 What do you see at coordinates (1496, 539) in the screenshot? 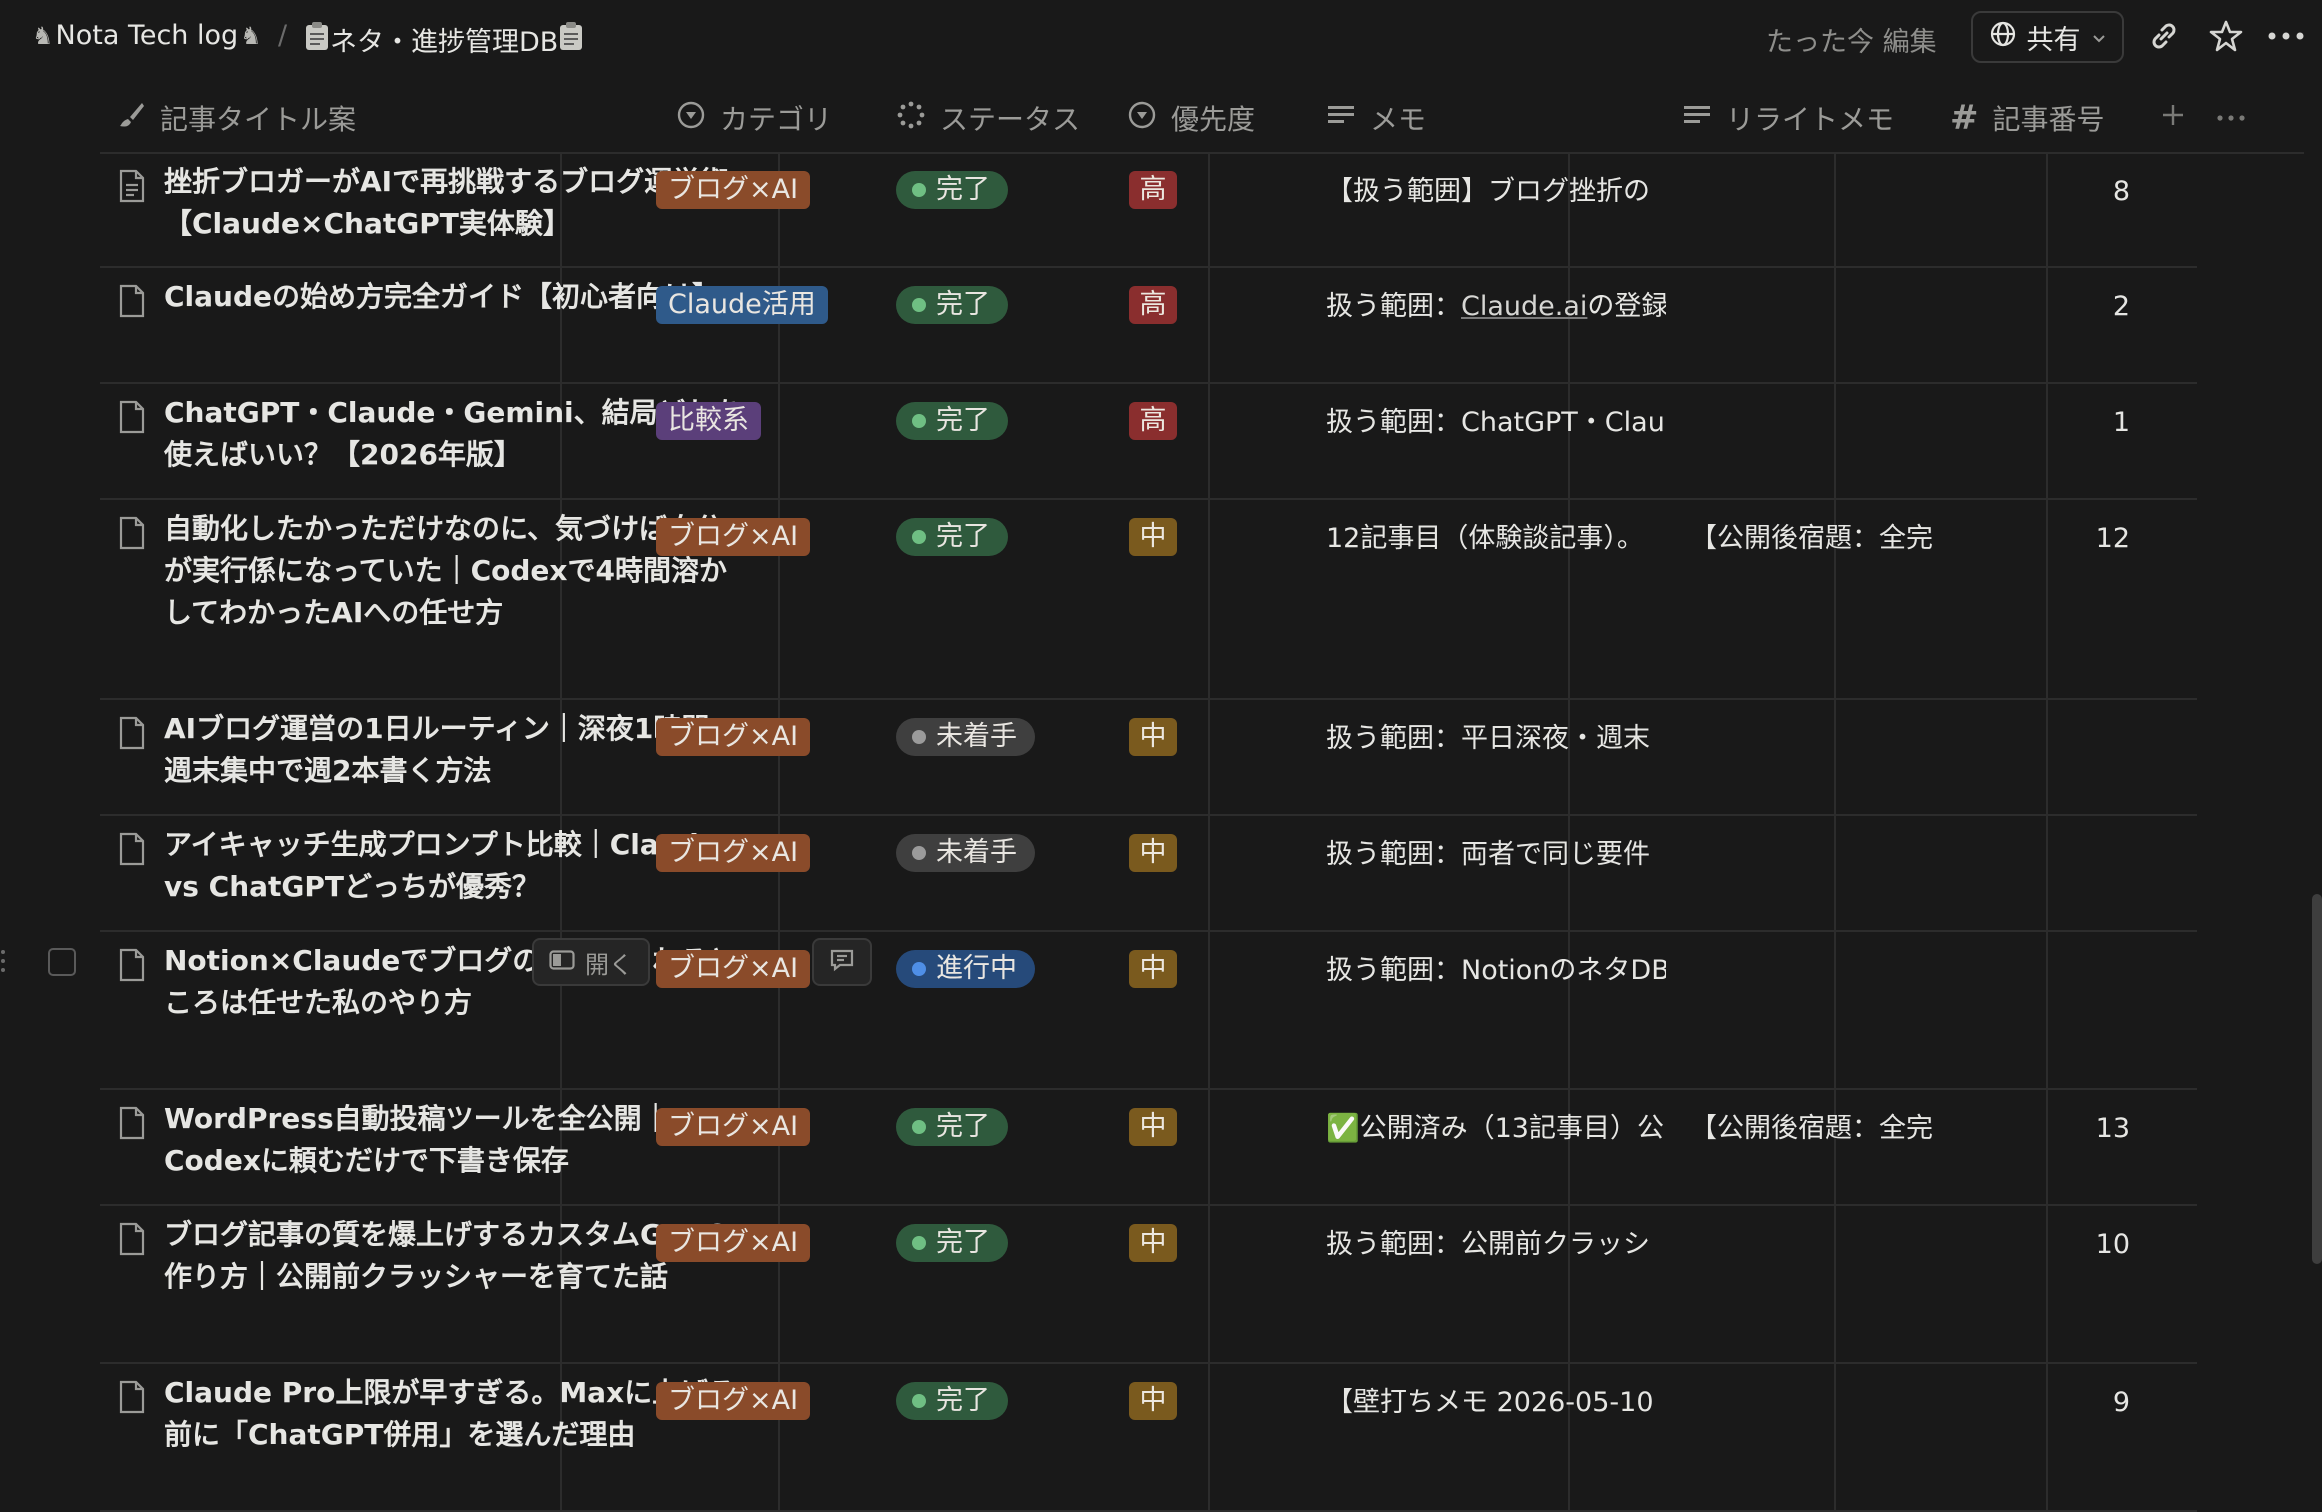
I see `memo-cell: 12記事目（体験談記事）。` at bounding box center [1496, 539].